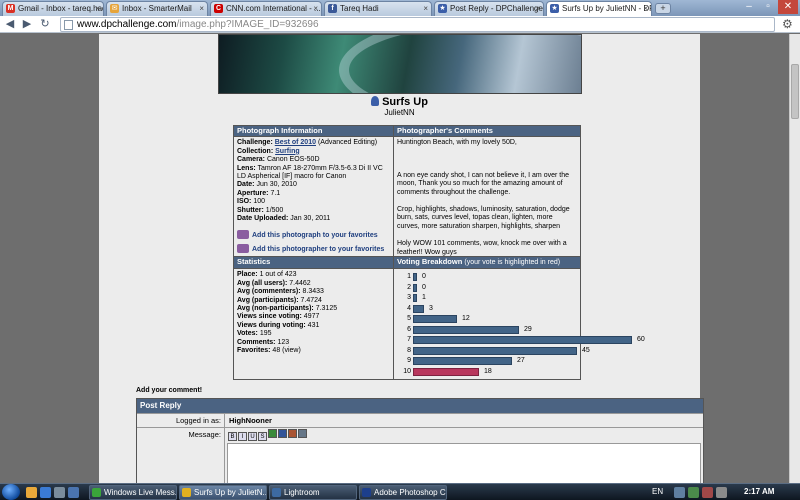 Image resolution: width=800 pixels, height=500 pixels. Describe the element at coordinates (759, 492) in the screenshot. I see `clock: 2:17 AM` at that location.